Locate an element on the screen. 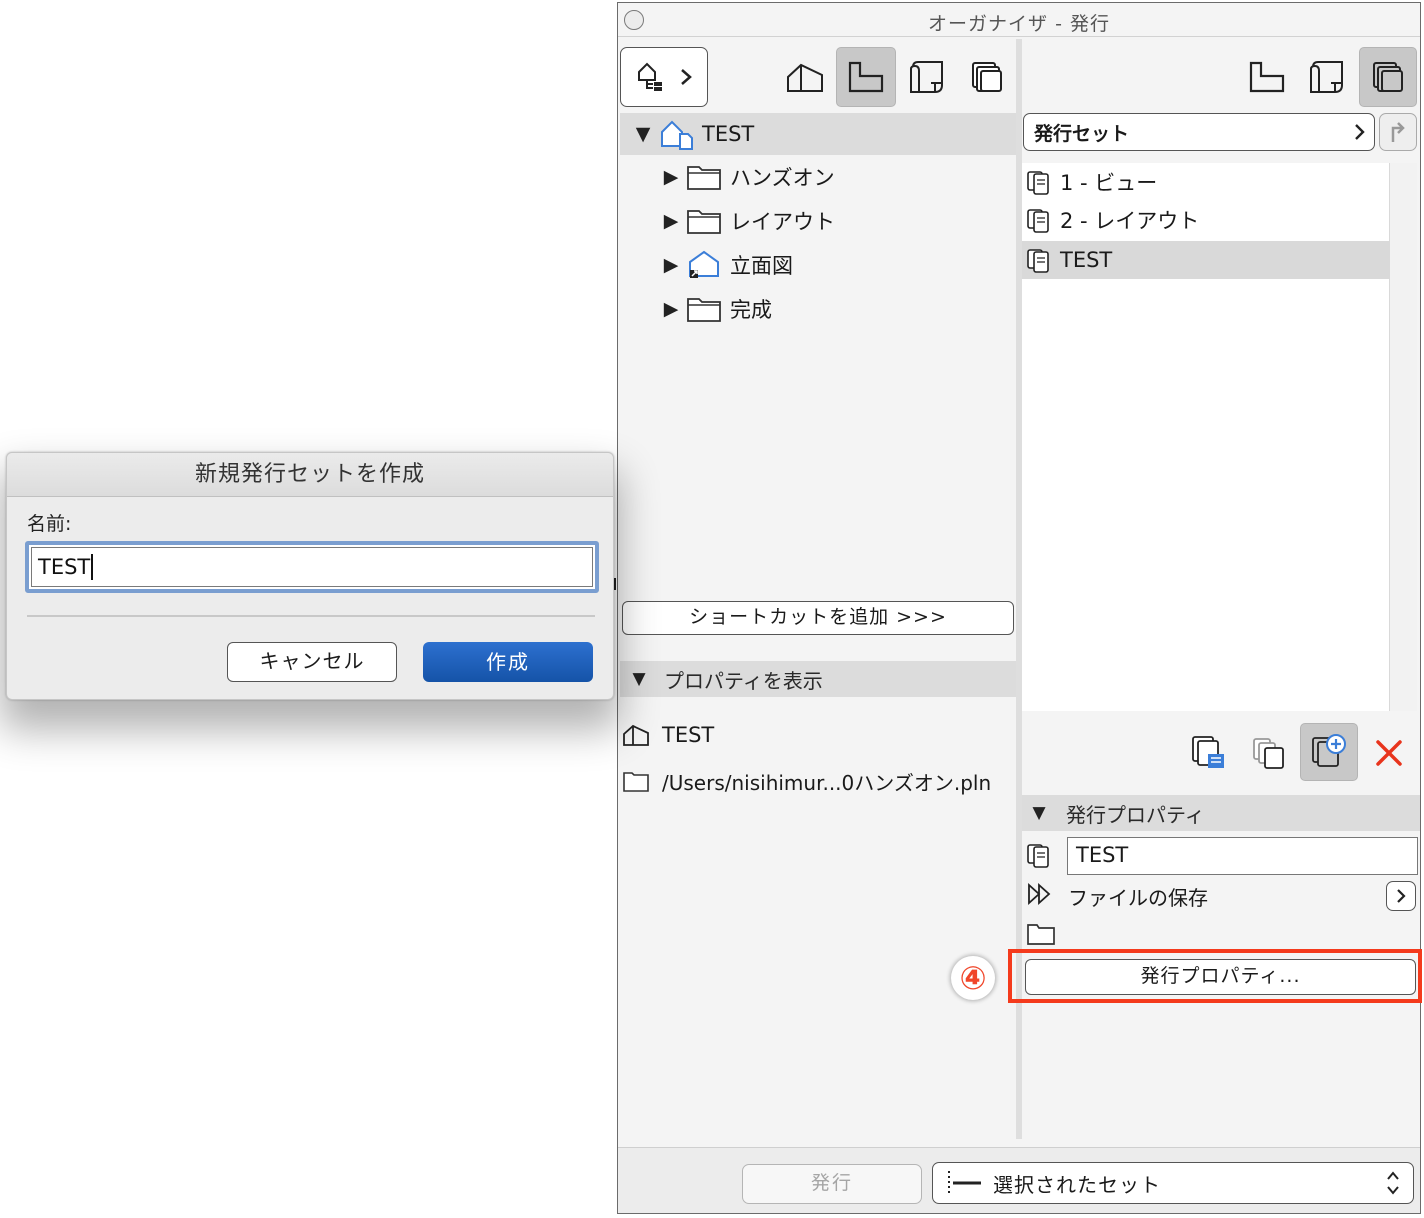  tree-root-label: TEST is located at coordinates (728, 134).